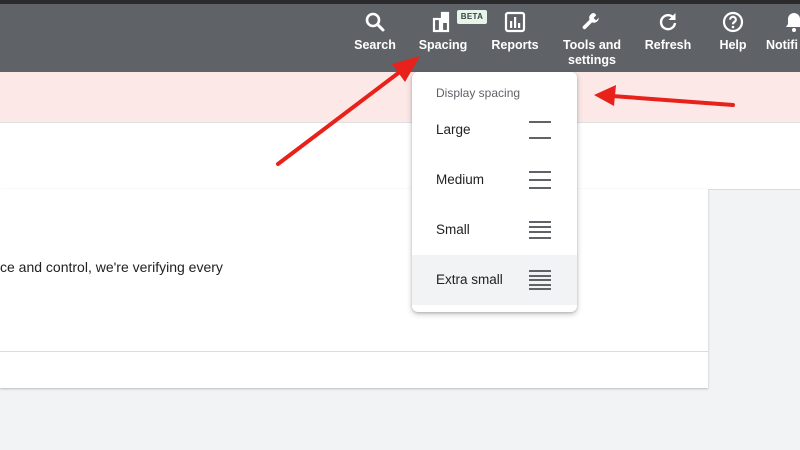  I want to click on spacing-option-small: Small, so click(494, 230).